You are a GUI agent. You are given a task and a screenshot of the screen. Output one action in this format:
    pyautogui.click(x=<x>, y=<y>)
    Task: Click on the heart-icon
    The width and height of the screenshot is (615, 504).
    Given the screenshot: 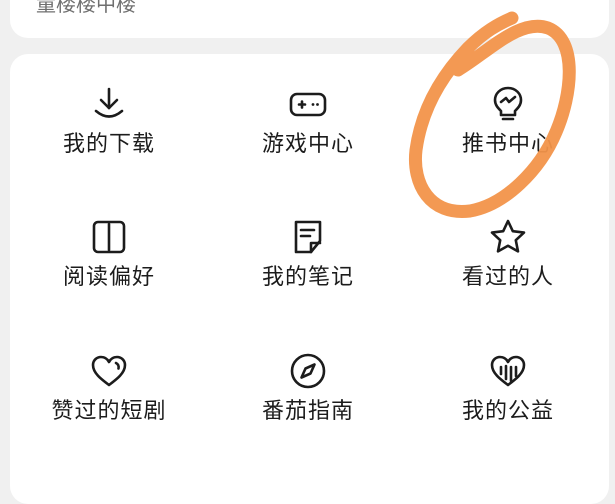 What is the action you would take?
    pyautogui.click(x=109, y=371)
    